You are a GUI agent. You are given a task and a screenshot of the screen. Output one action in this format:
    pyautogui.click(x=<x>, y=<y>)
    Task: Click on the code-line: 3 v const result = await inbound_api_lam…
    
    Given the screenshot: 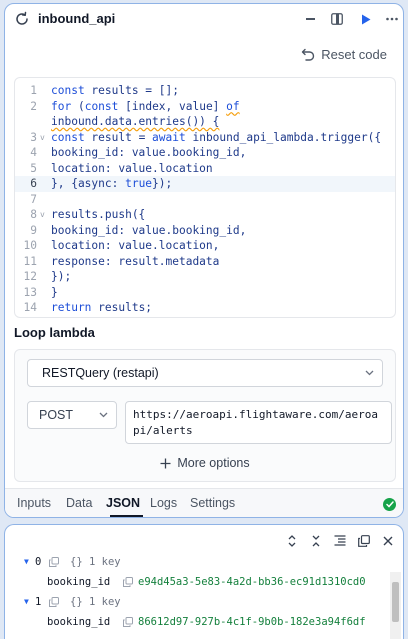 What is the action you would take?
    pyautogui.click(x=205, y=138)
    